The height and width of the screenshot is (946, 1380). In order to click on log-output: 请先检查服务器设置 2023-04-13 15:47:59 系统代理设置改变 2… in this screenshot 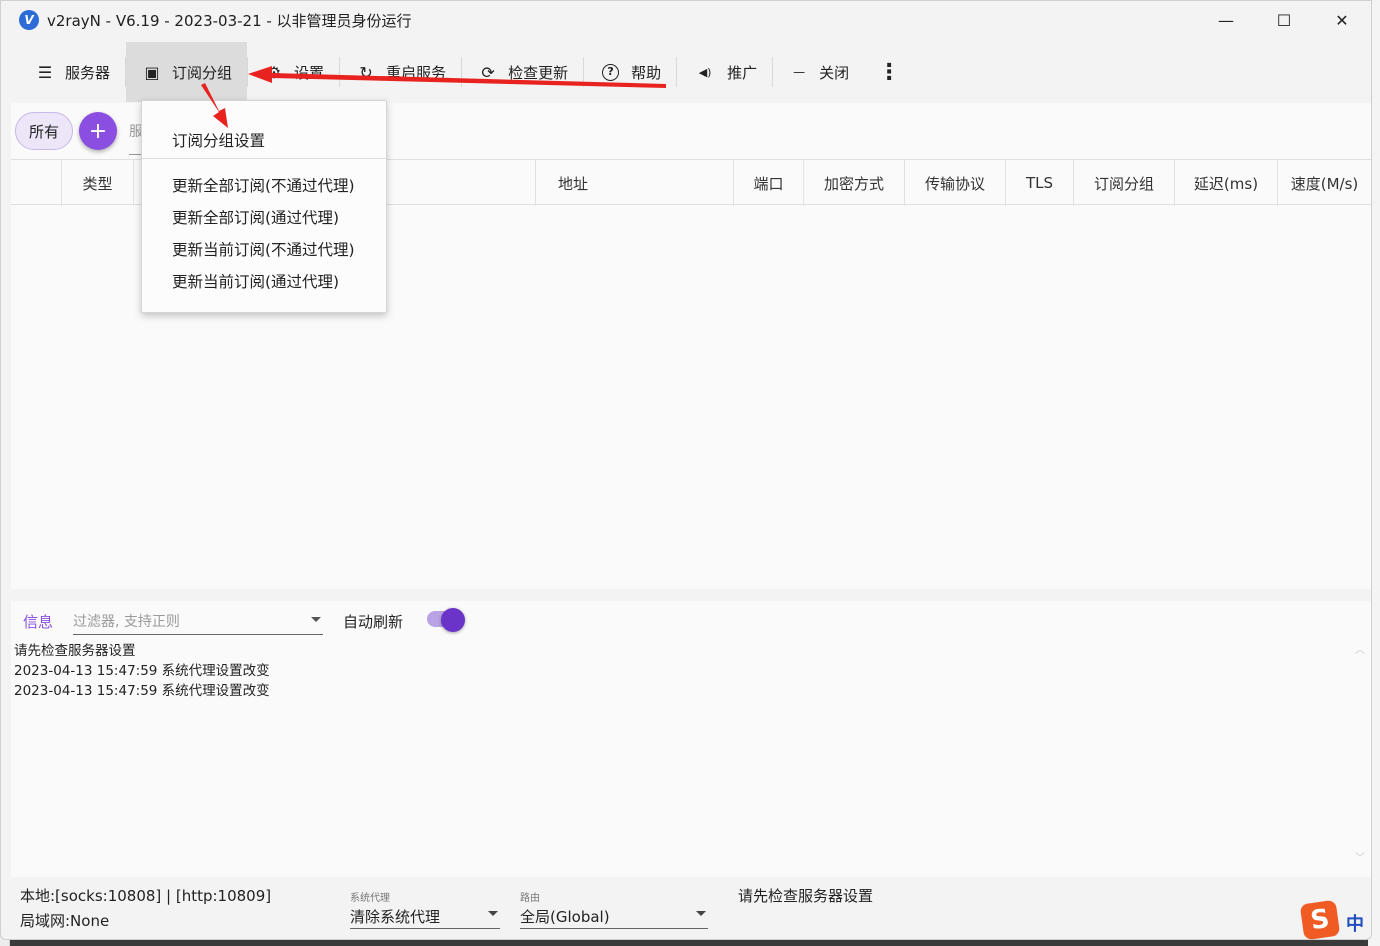, I will do `click(142, 671)`.